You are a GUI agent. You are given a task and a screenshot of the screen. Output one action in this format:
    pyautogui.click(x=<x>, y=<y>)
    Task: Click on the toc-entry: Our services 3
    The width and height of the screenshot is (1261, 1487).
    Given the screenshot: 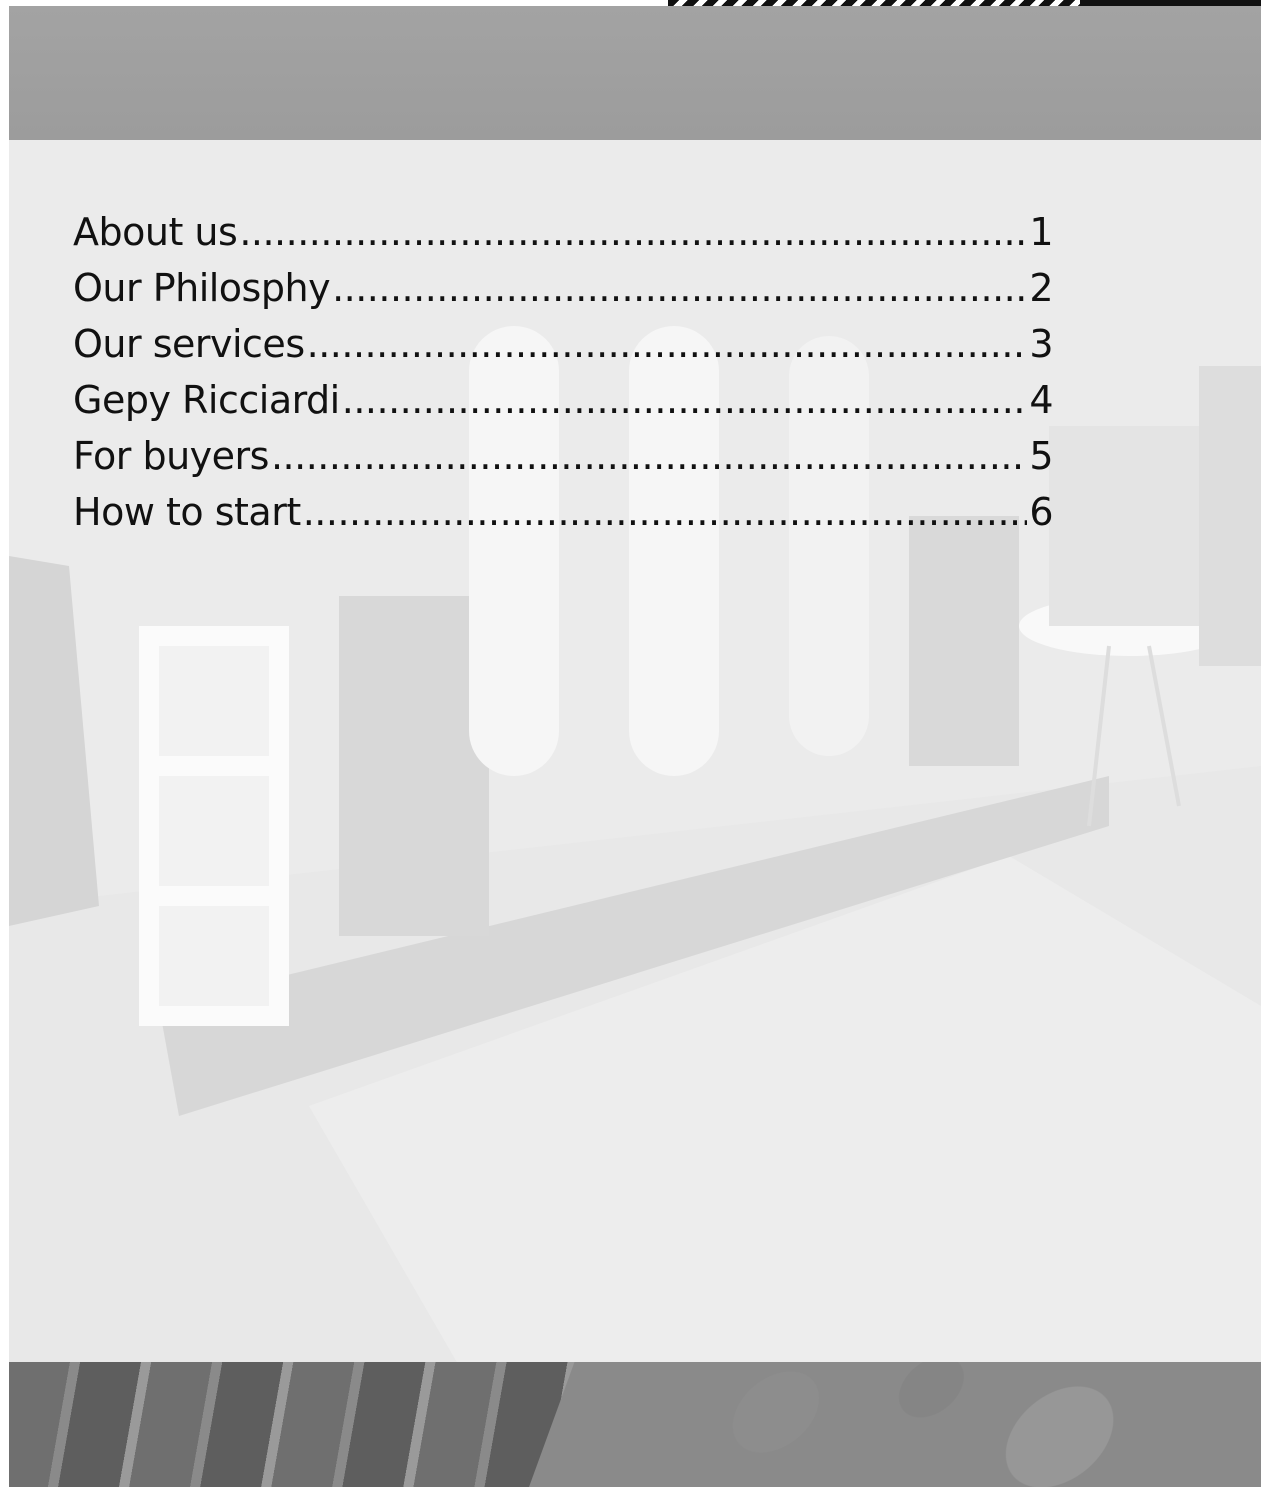 What is the action you would take?
    pyautogui.click(x=563, y=344)
    